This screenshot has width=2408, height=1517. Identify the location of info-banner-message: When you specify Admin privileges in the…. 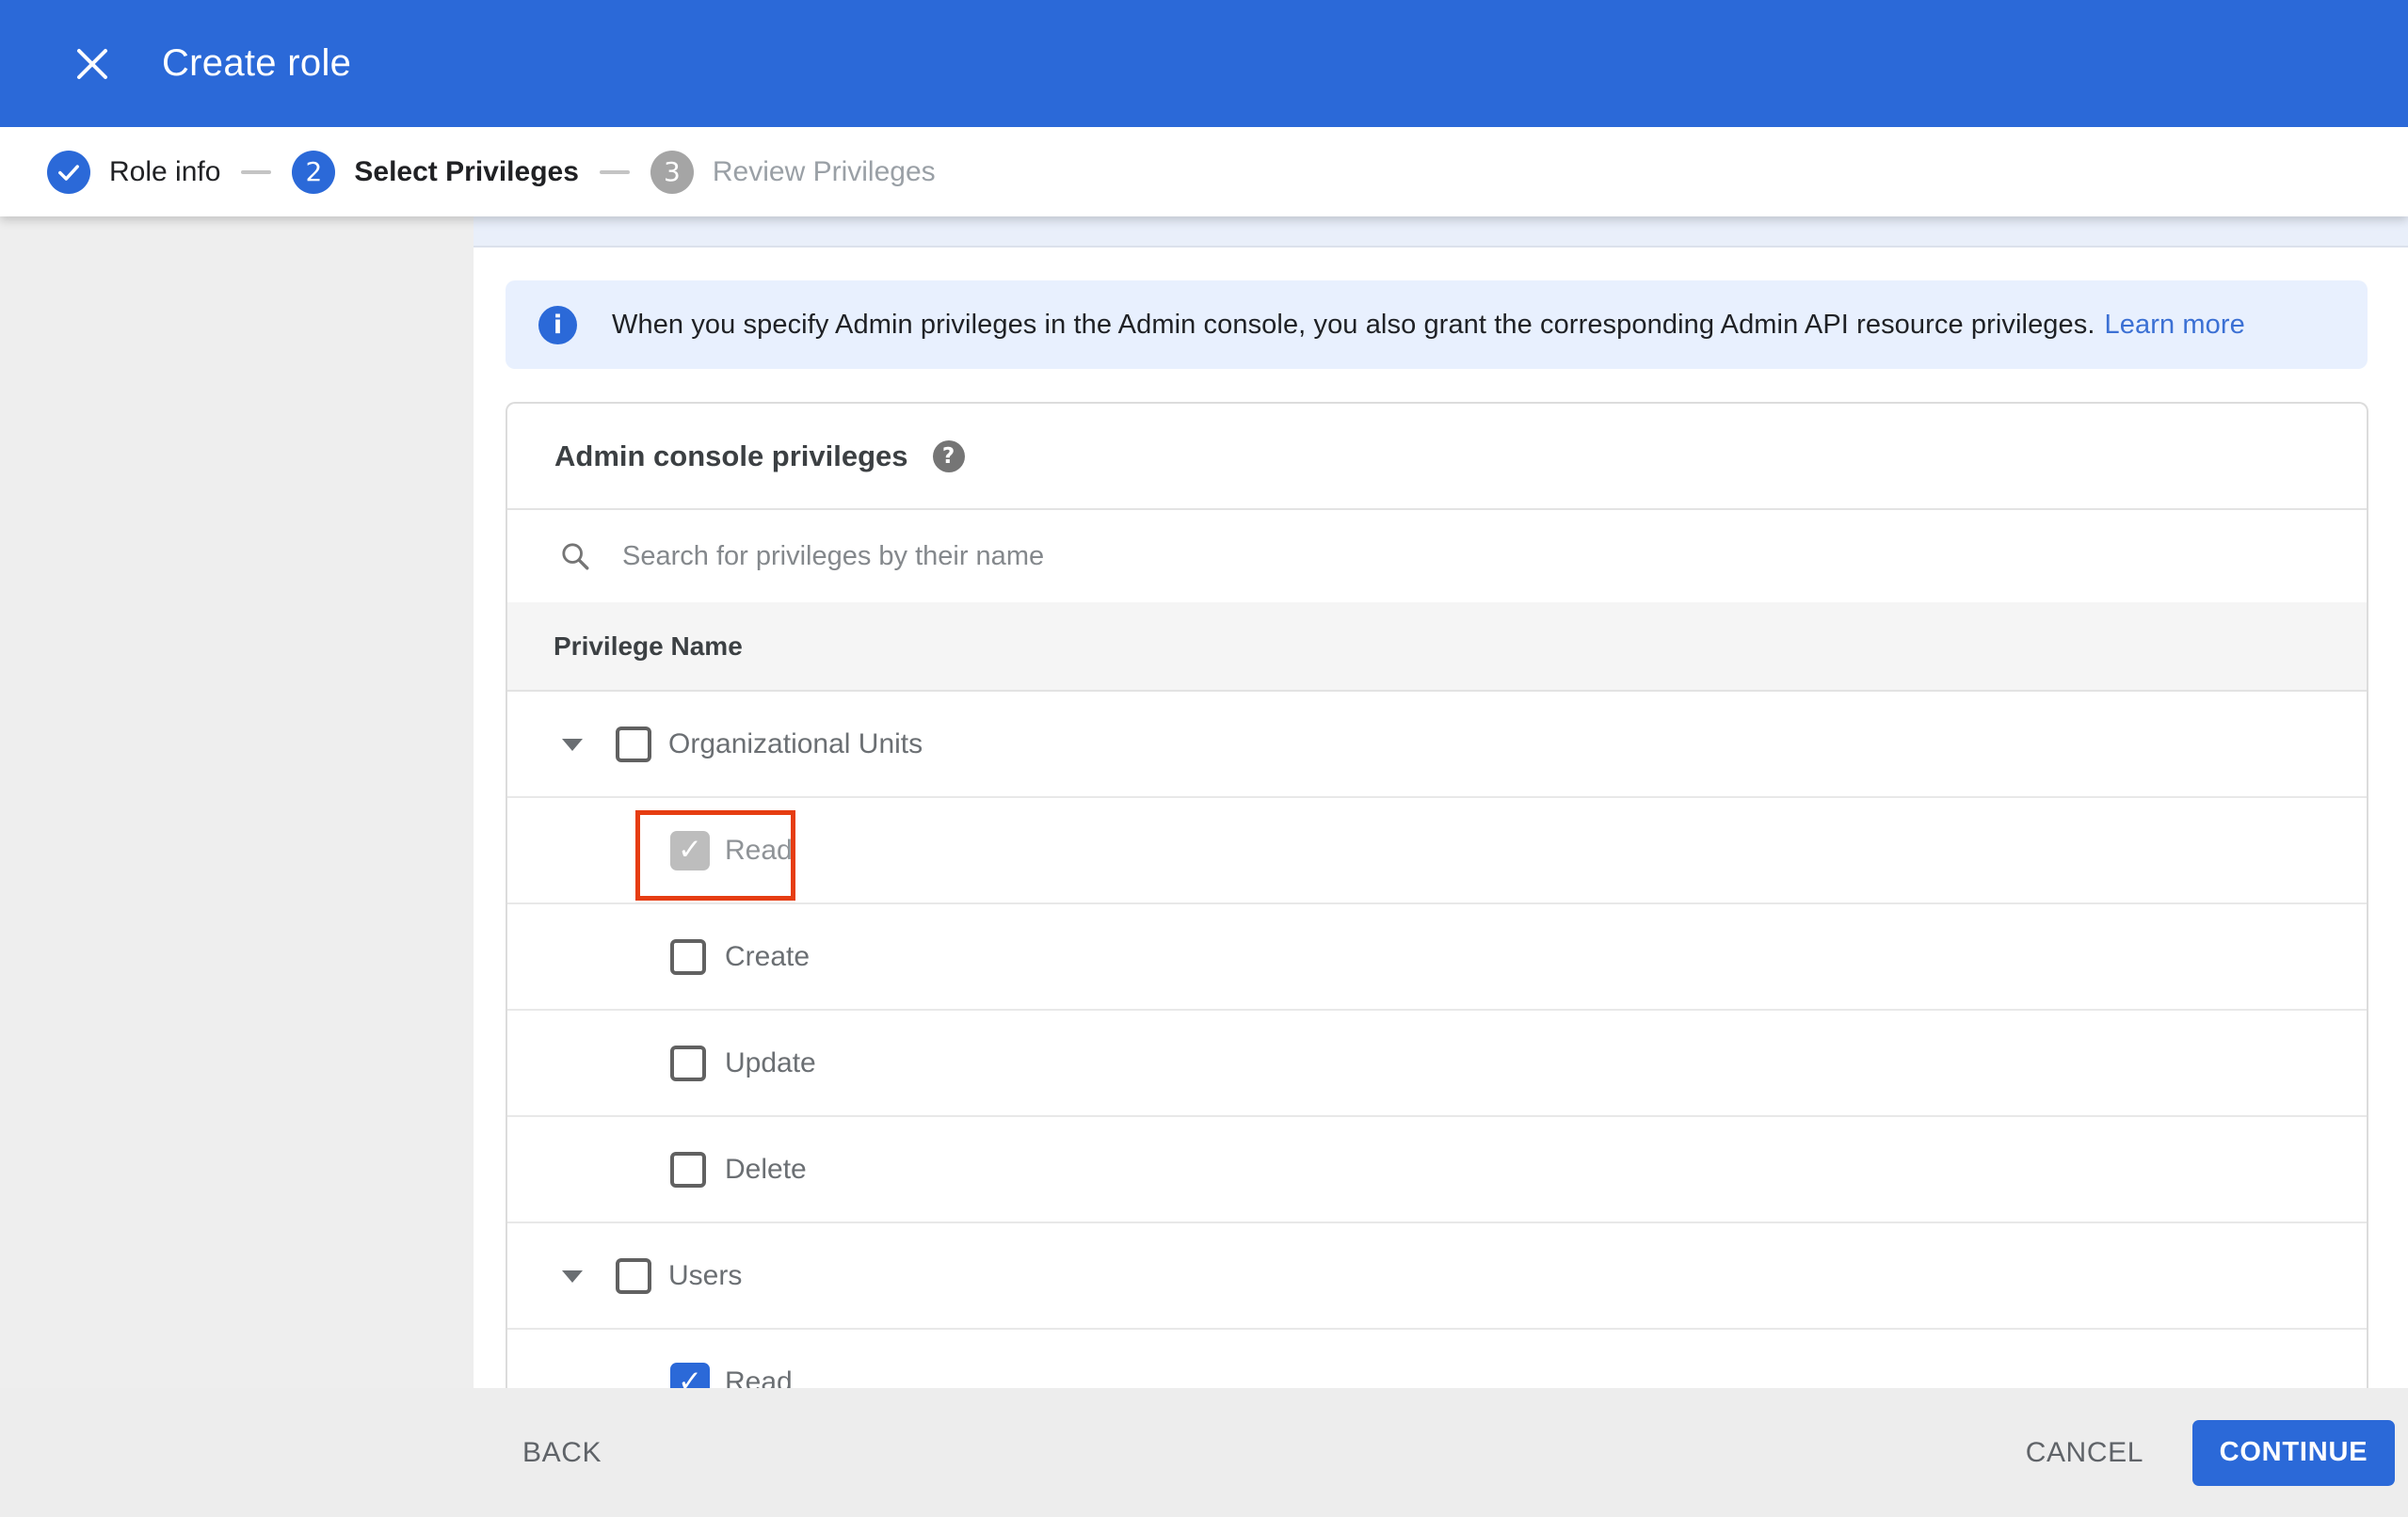
(1353, 324).